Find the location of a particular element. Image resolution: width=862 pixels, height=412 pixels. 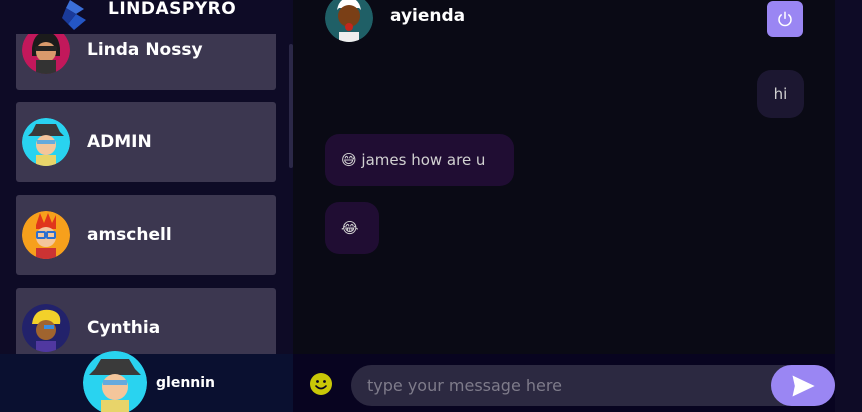

logout-button is located at coordinates (785, 19).